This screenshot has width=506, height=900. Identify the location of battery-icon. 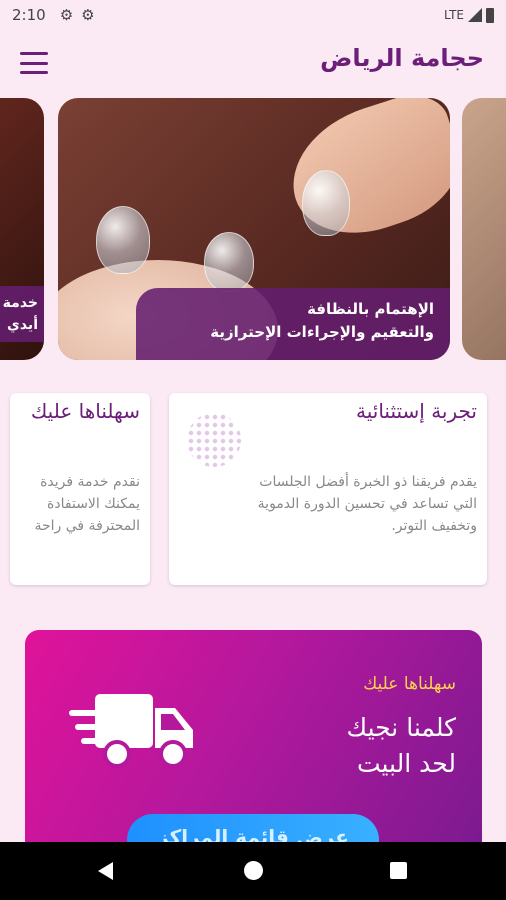
(490, 15).